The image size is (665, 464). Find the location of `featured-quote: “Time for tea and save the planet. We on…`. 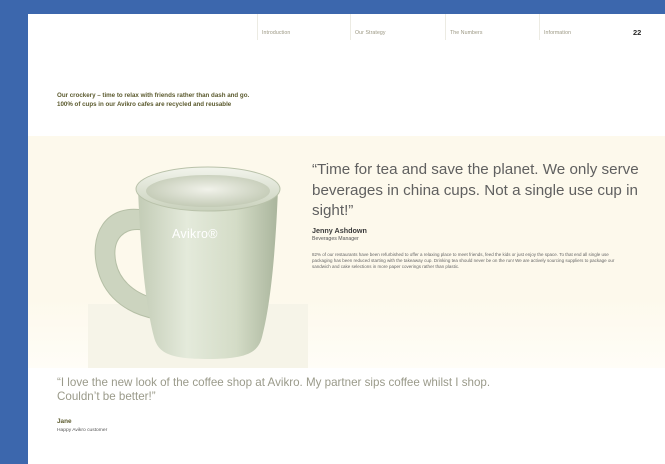

featured-quote: “Time for tea and save the planet. We on… is located at coordinates (475, 190).